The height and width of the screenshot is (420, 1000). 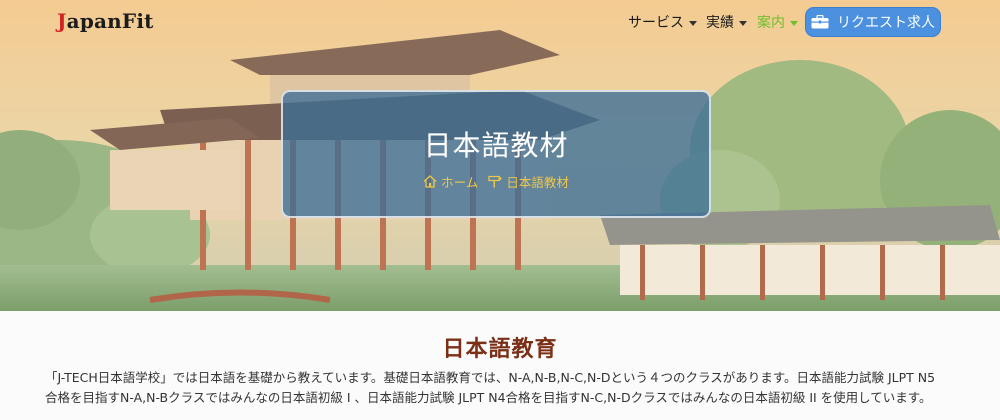 What do you see at coordinates (720, 23) in the screenshot?
I see `nav-results-label: 実績` at bounding box center [720, 23].